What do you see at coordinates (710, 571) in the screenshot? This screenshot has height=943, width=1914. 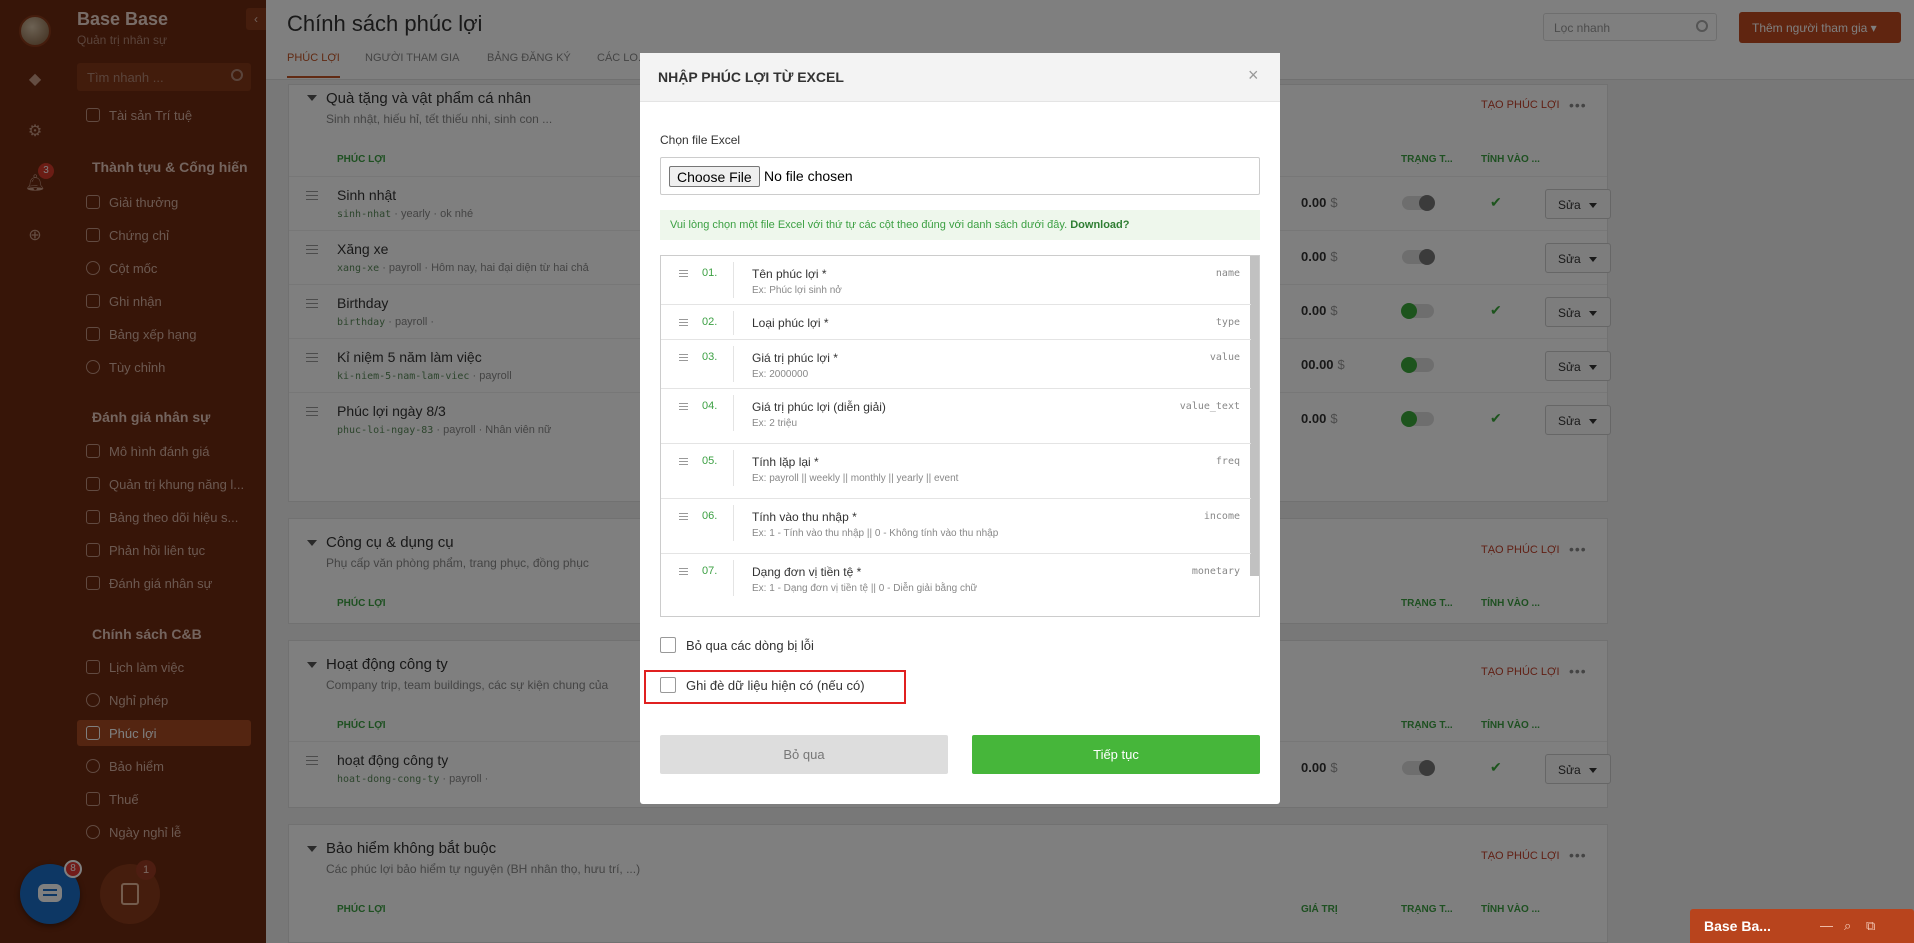 I see `field-number: 07.` at bounding box center [710, 571].